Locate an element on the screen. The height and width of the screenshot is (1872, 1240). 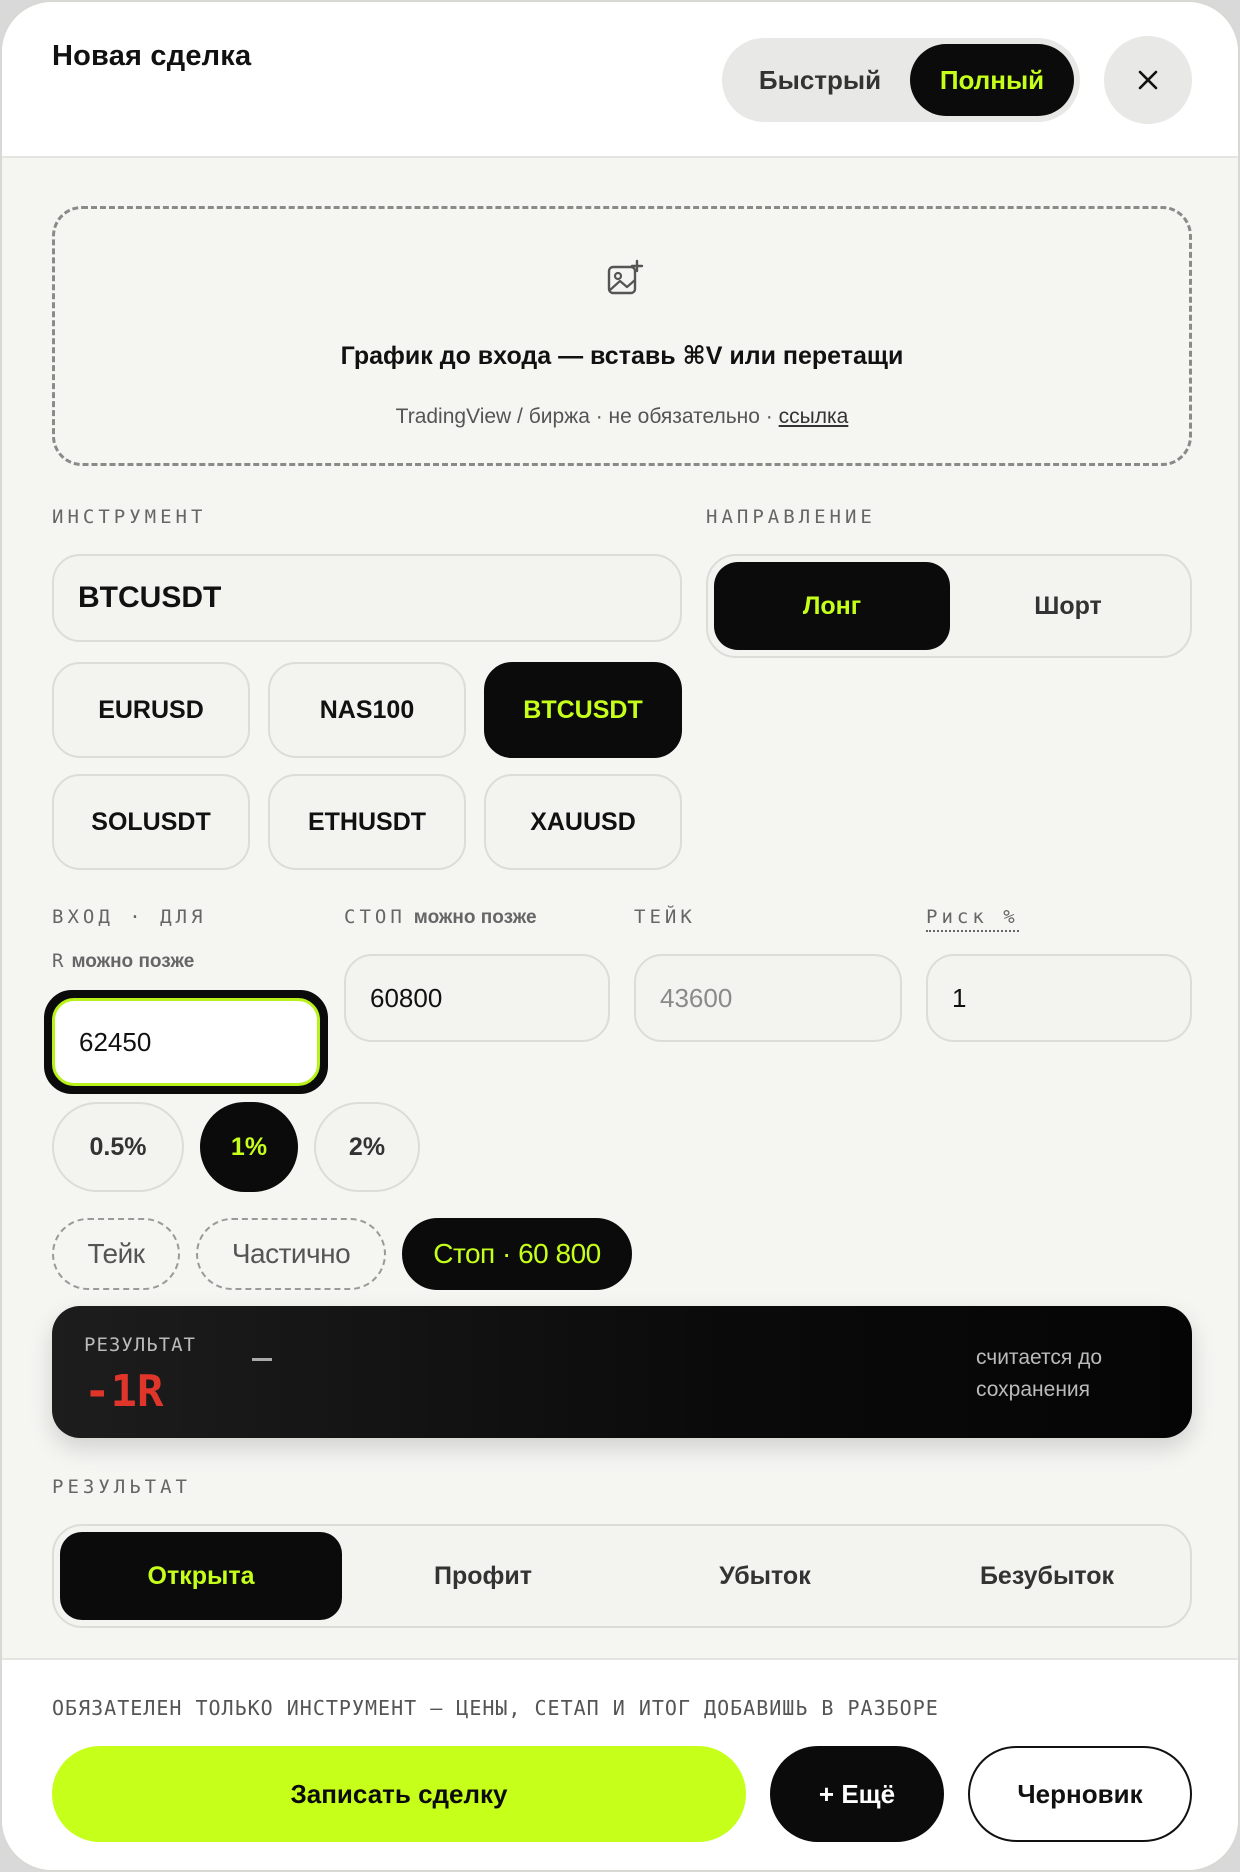
image-add-icon is located at coordinates (625, 277).